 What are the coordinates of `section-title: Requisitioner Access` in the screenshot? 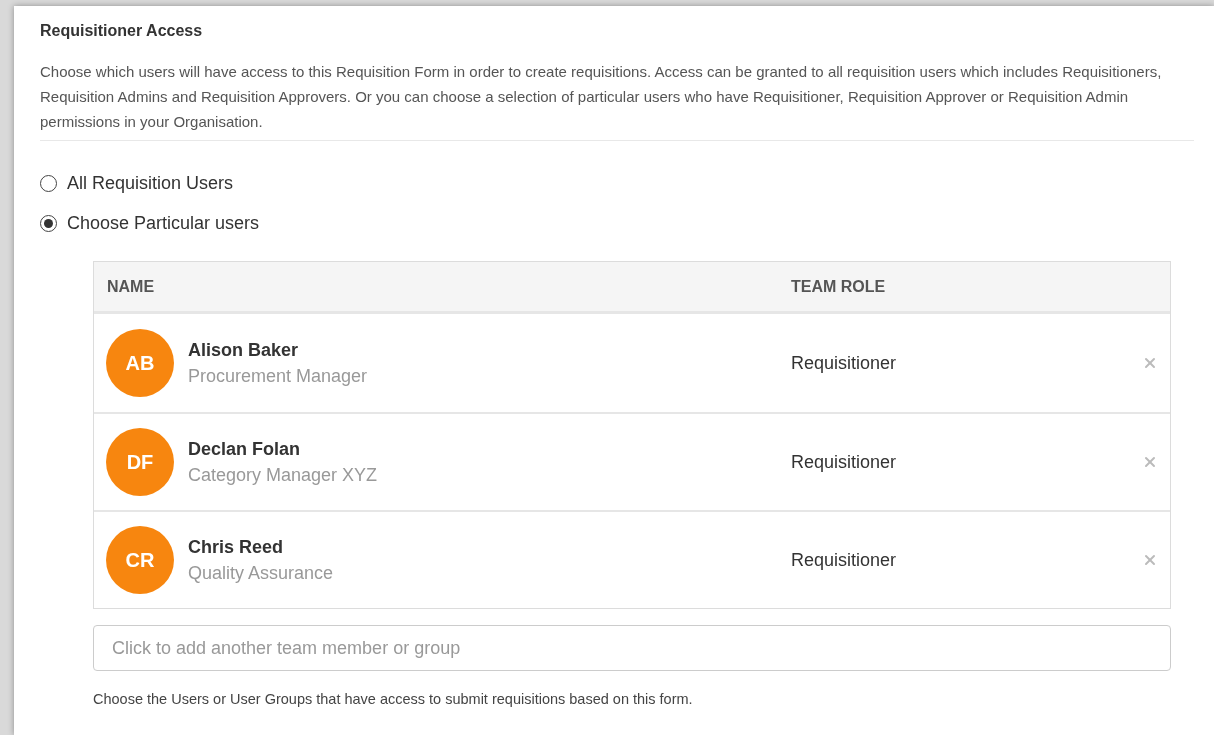 It's located at (122, 31).